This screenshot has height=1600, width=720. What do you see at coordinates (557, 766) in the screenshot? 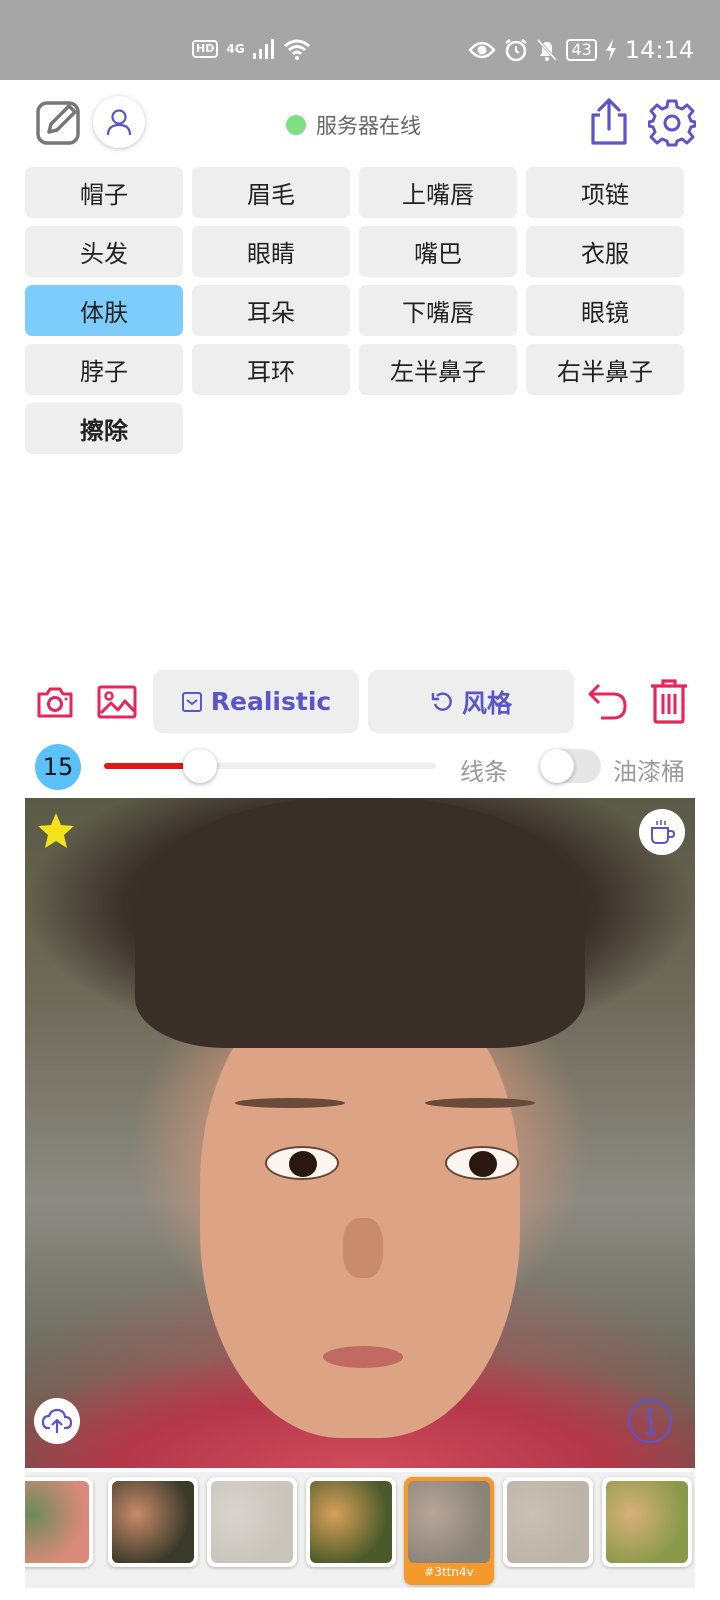
I see `paint-bucket-toggle-knob` at bounding box center [557, 766].